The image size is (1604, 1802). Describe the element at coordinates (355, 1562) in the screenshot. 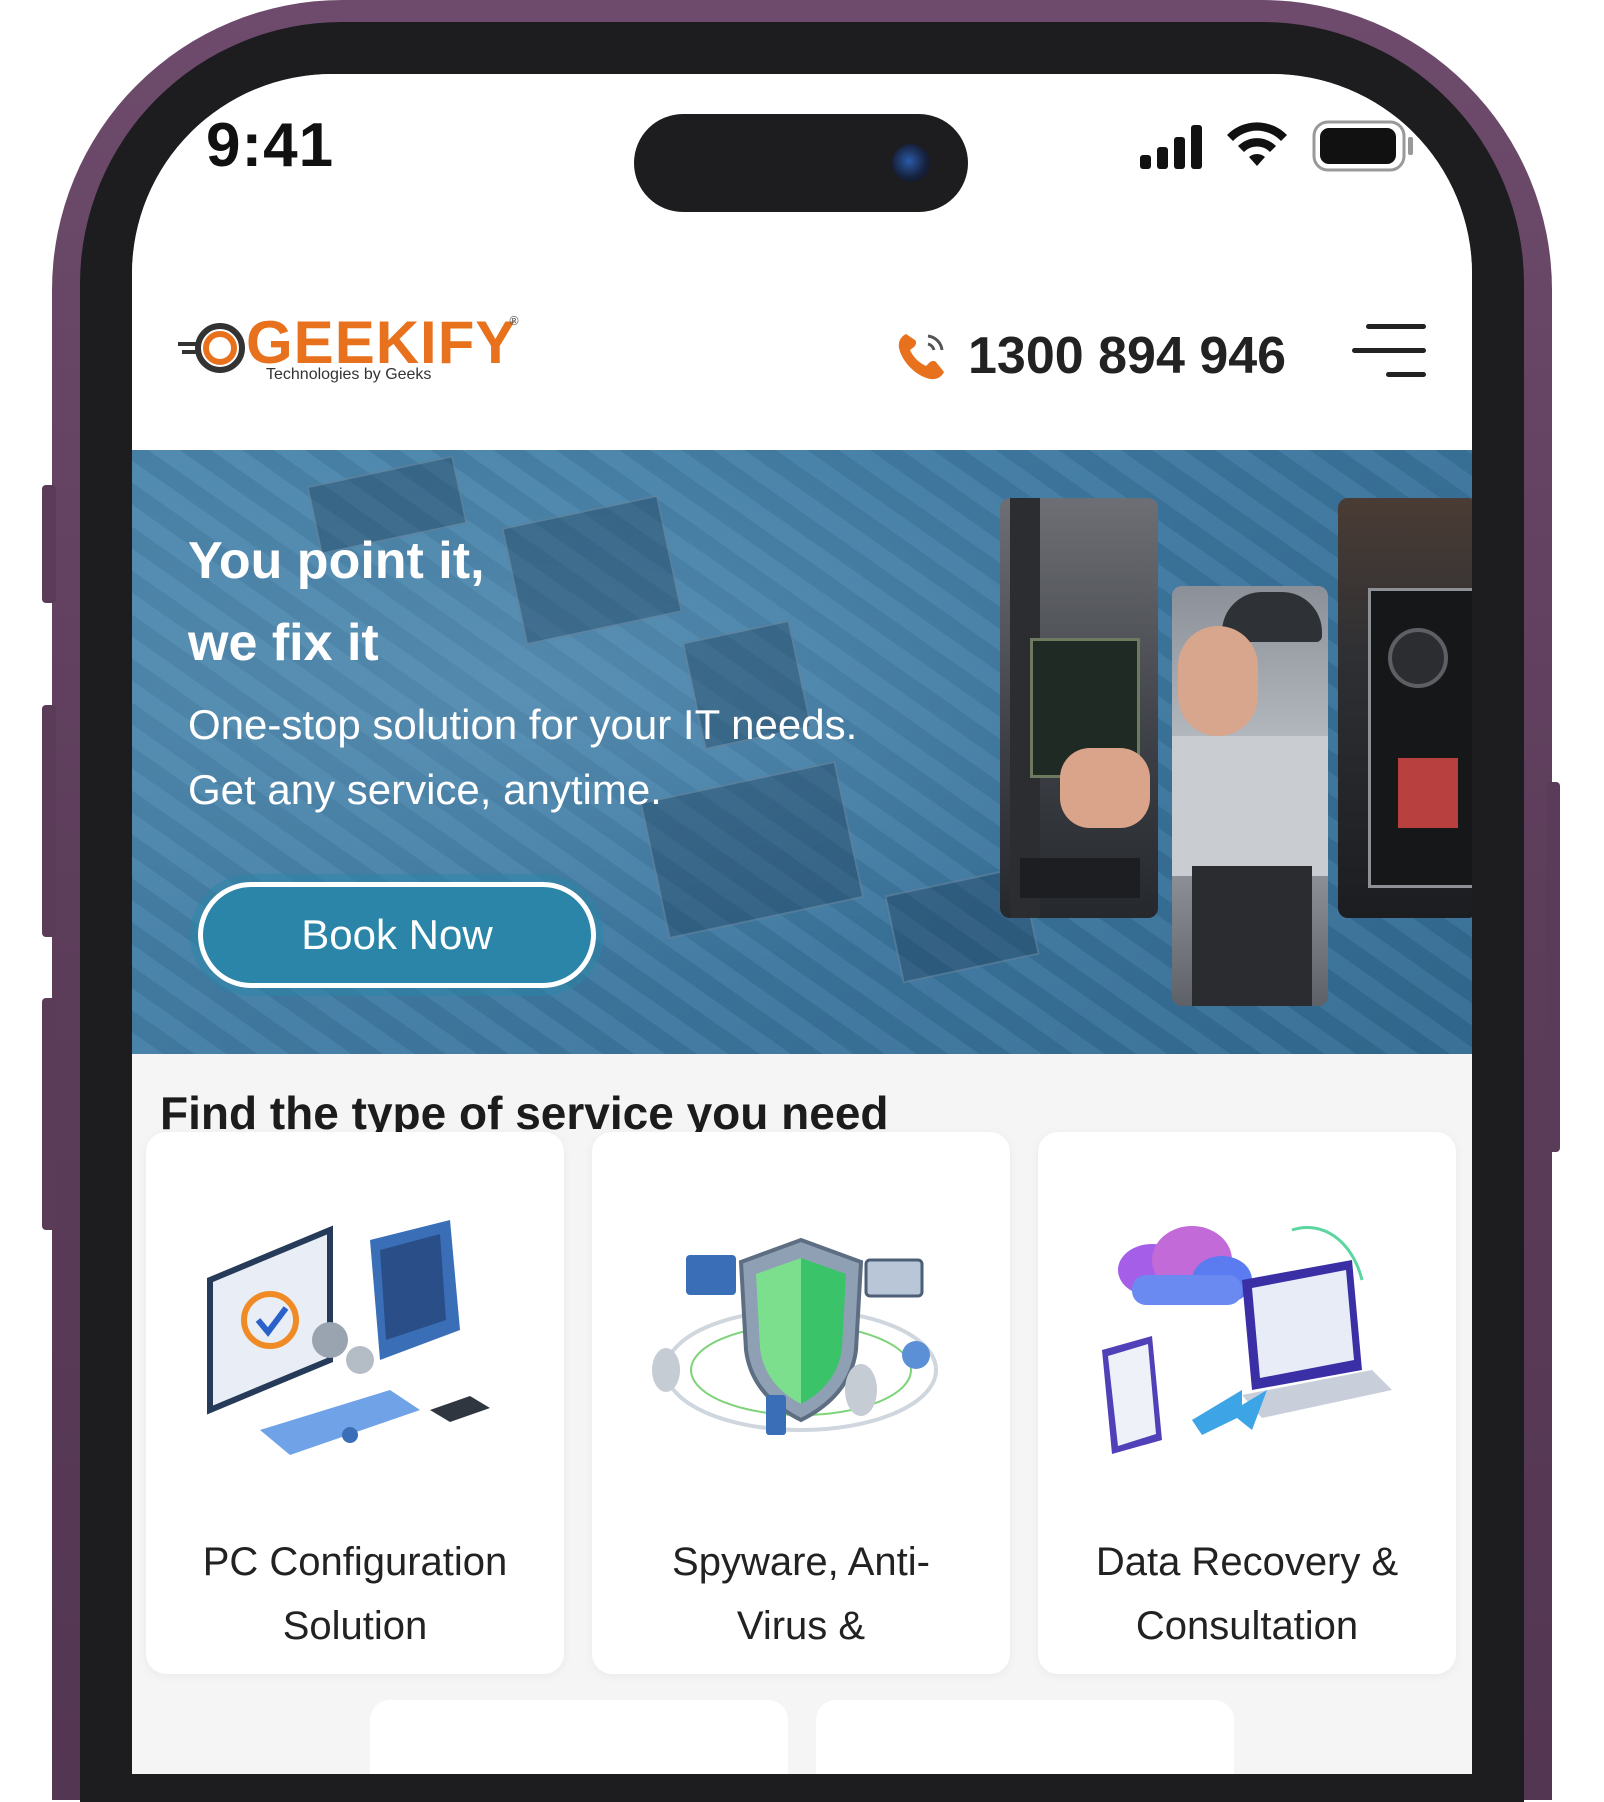

I see `service-card-label-line1: PC Configuration` at that location.